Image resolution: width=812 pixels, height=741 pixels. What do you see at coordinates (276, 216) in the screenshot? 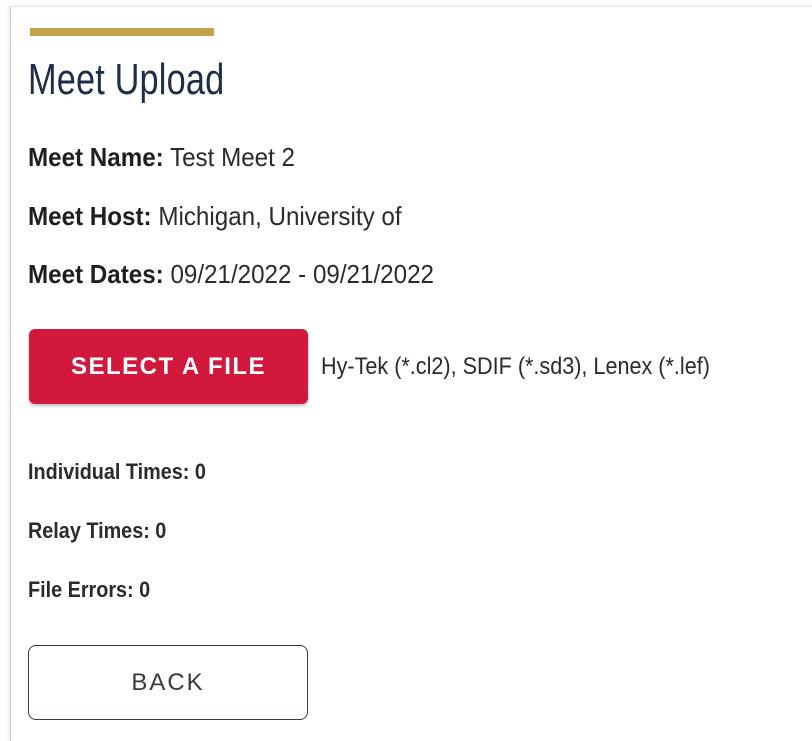
I see `meet-host-value: Michigan, University of` at bounding box center [276, 216].